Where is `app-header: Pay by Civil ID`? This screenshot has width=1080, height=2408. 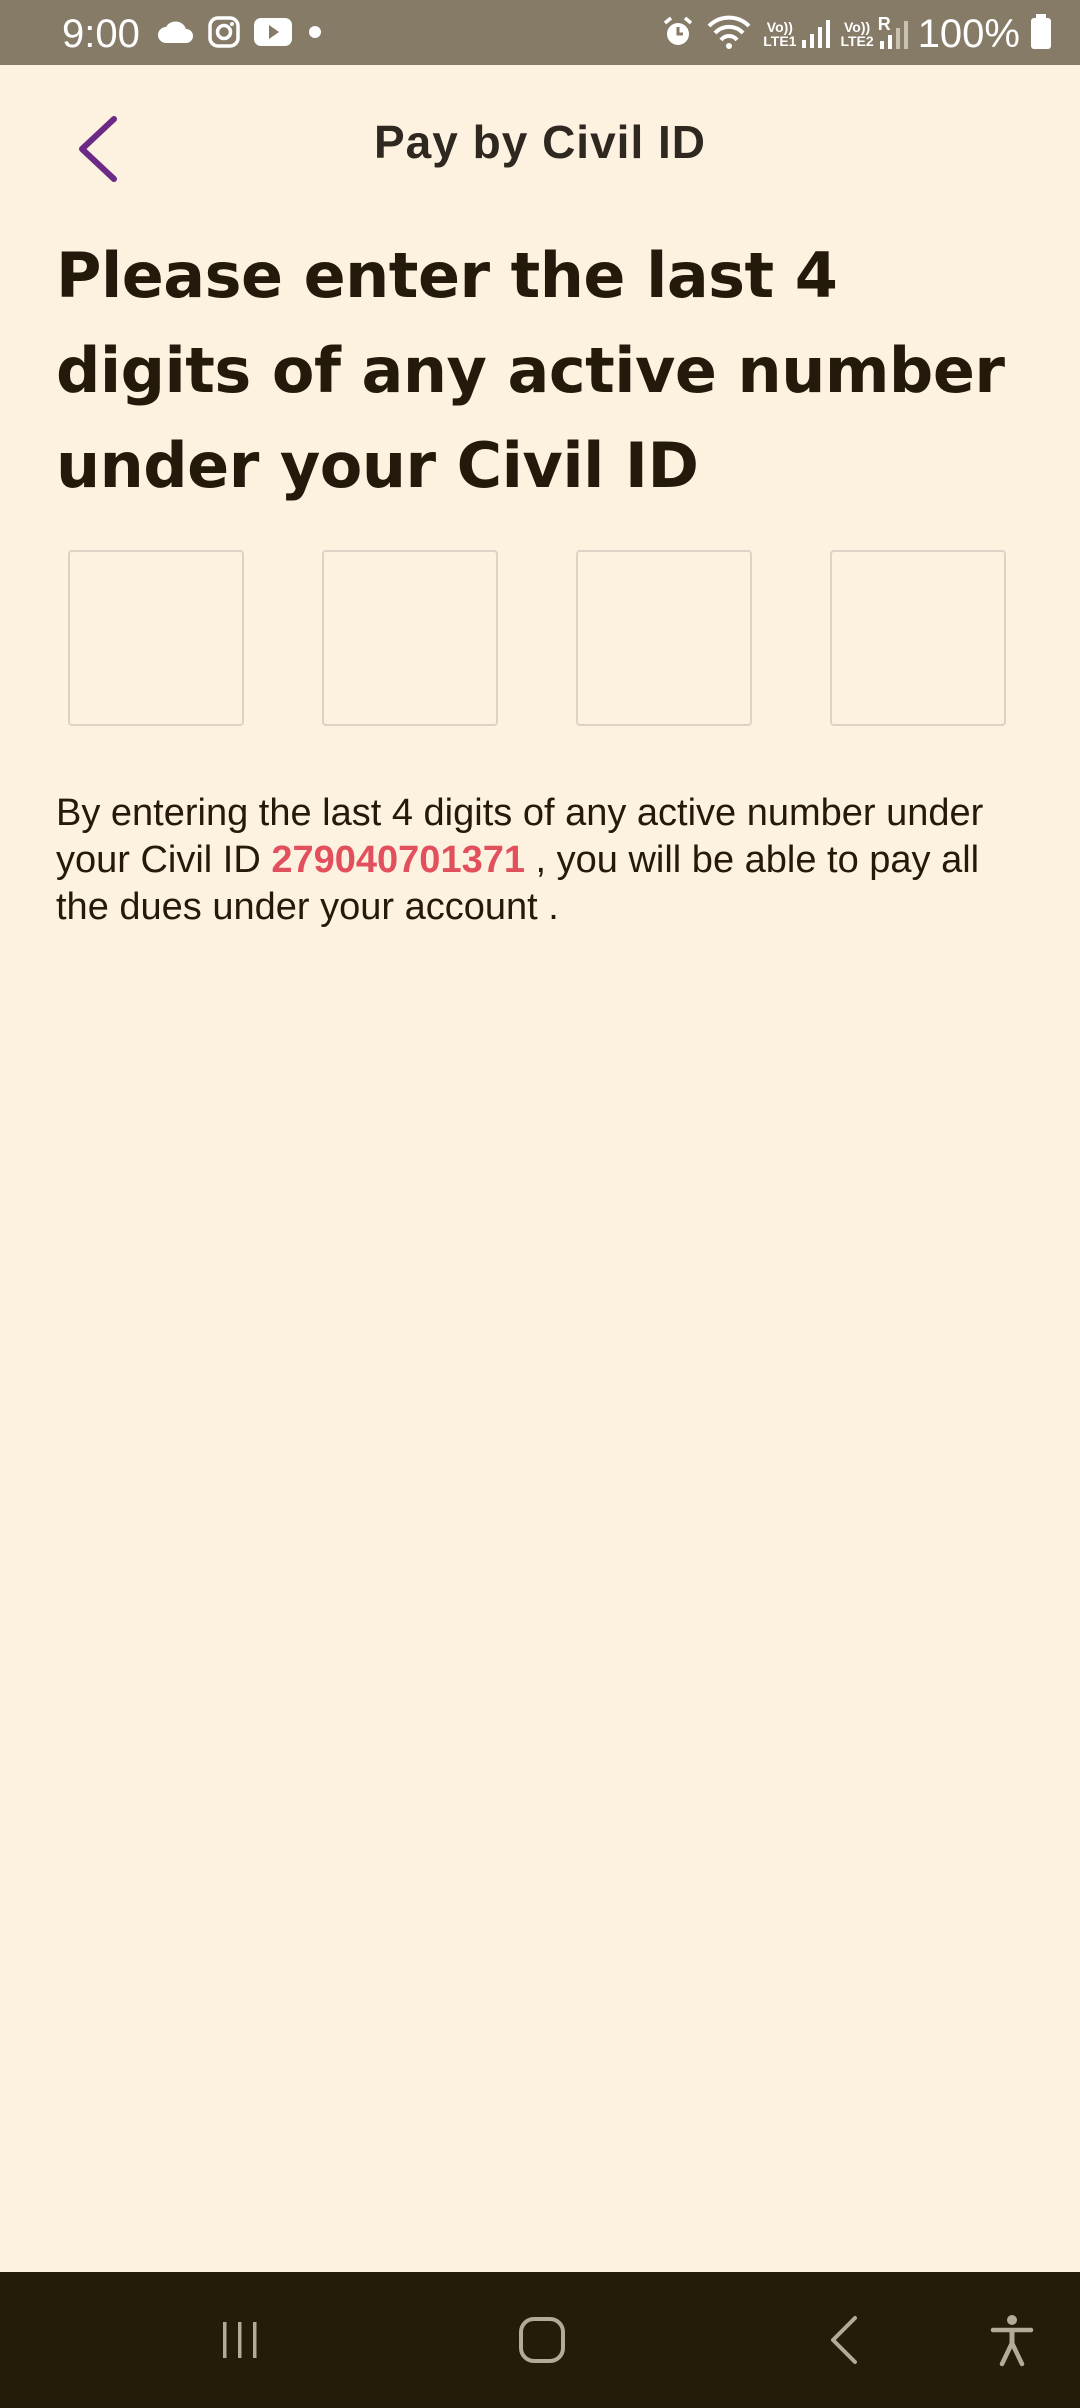 app-header: Pay by Civil ID is located at coordinates (540, 145).